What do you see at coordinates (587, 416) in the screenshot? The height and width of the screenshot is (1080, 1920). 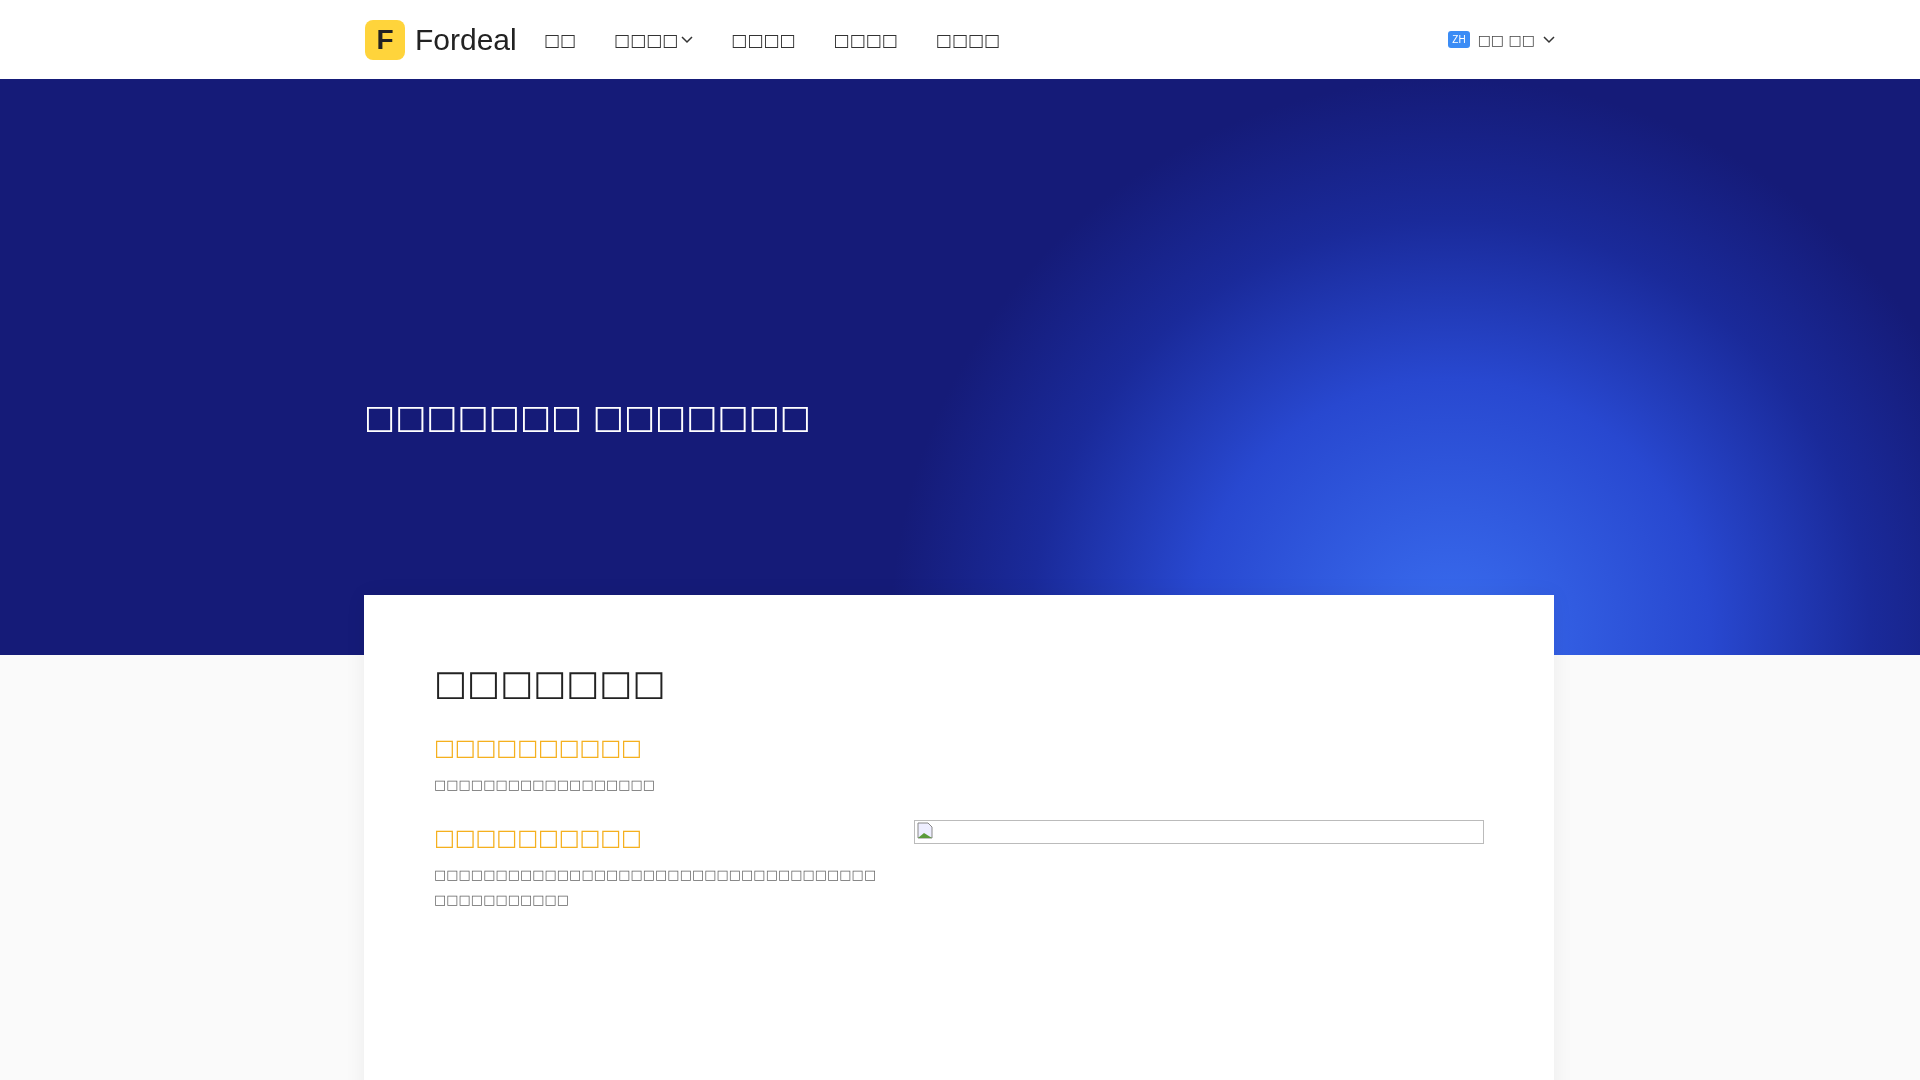 I see `hero-title: □□□□□□□ □□□□□□□` at bounding box center [587, 416].